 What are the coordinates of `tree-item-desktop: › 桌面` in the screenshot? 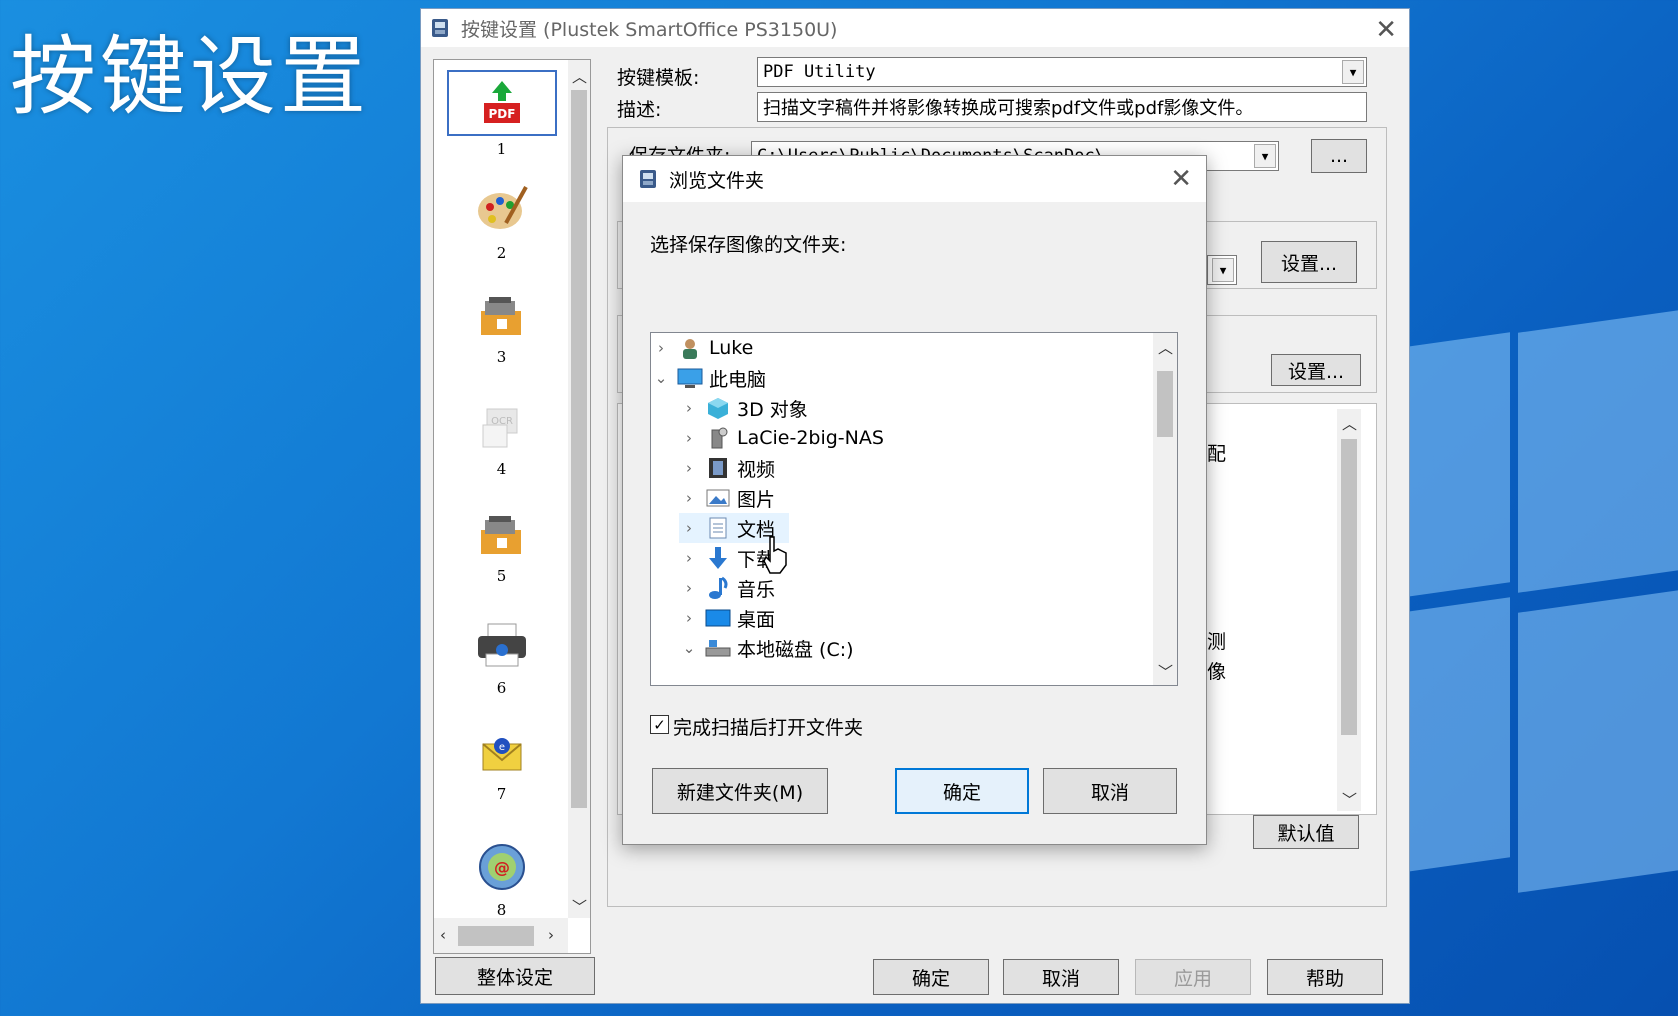 It's located at (727, 618).